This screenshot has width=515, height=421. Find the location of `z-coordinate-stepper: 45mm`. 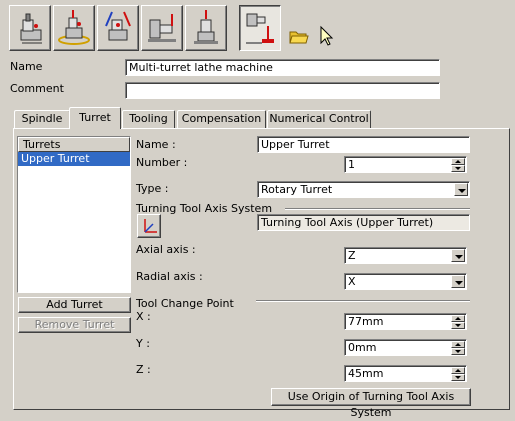

z-coordinate-stepper: 45mm is located at coordinates (405, 373).